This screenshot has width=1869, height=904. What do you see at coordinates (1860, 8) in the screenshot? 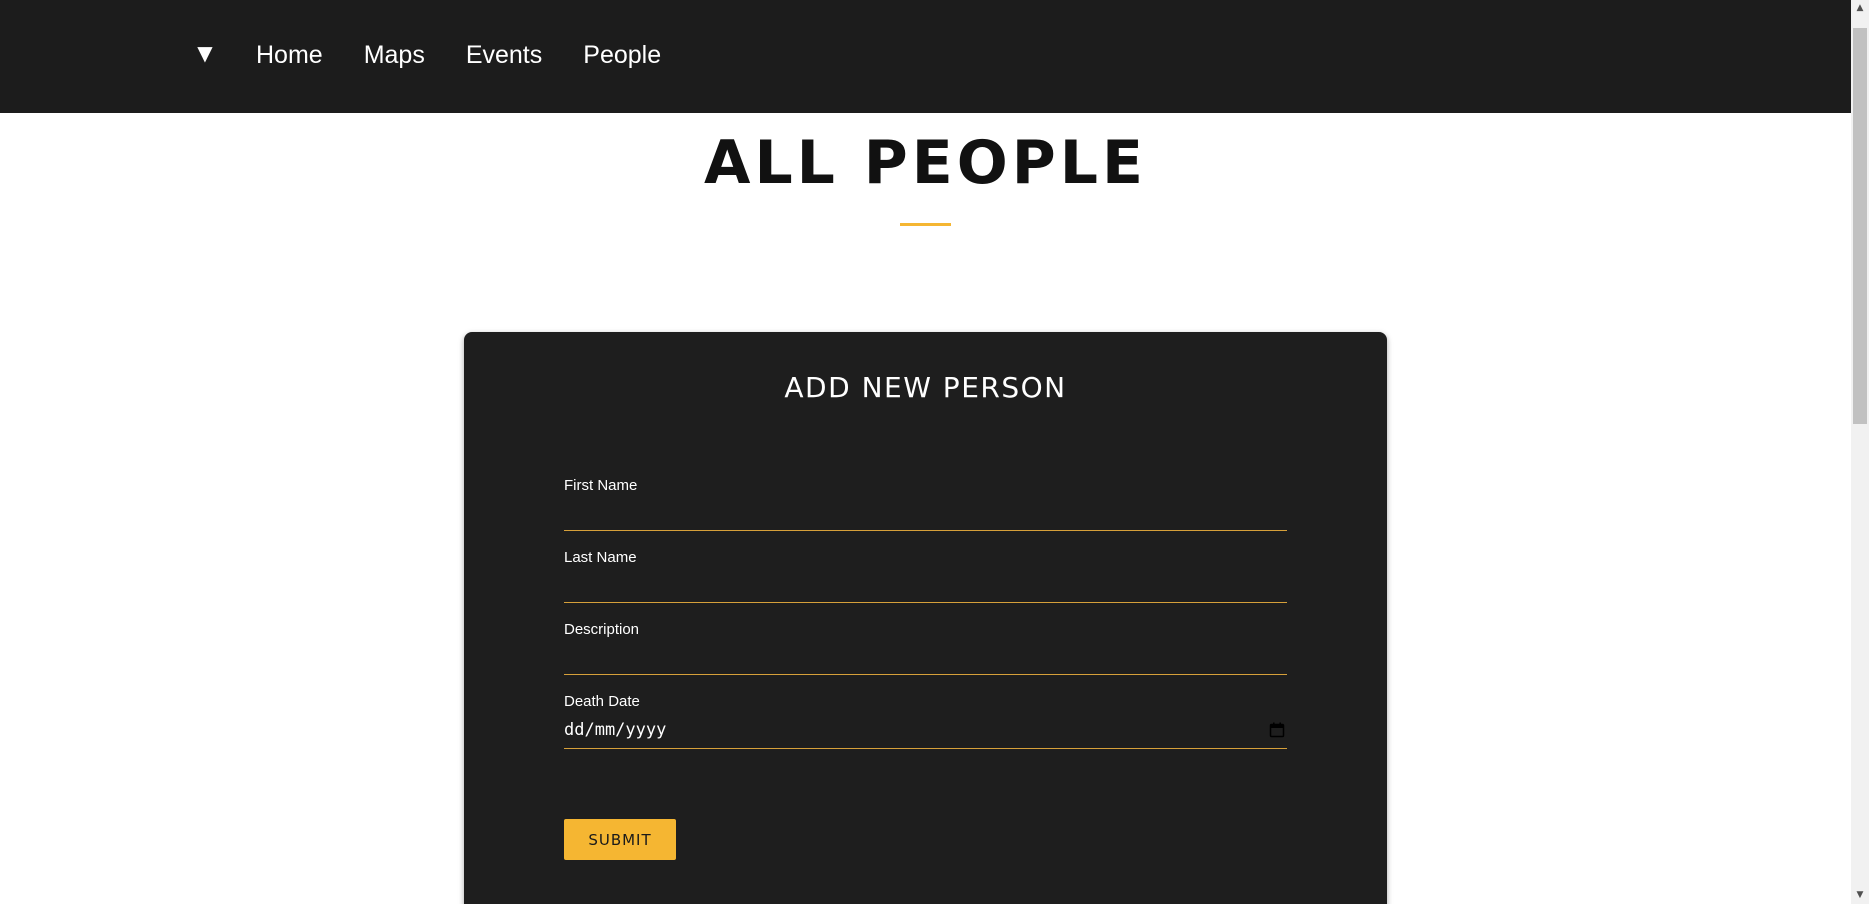
I see `scroll-up-icon: ▲` at bounding box center [1860, 8].